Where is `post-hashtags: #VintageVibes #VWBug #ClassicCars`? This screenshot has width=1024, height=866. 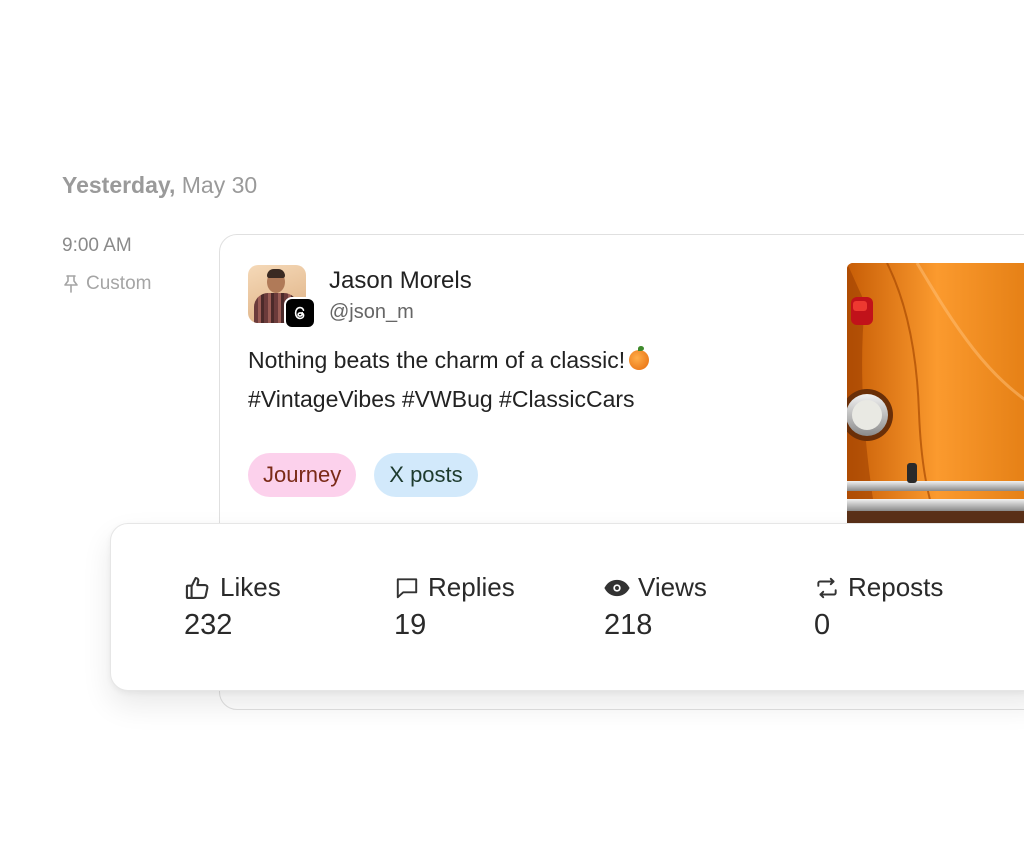
post-hashtags: #VintageVibes #VWBug #ClassicCars is located at coordinates (441, 399).